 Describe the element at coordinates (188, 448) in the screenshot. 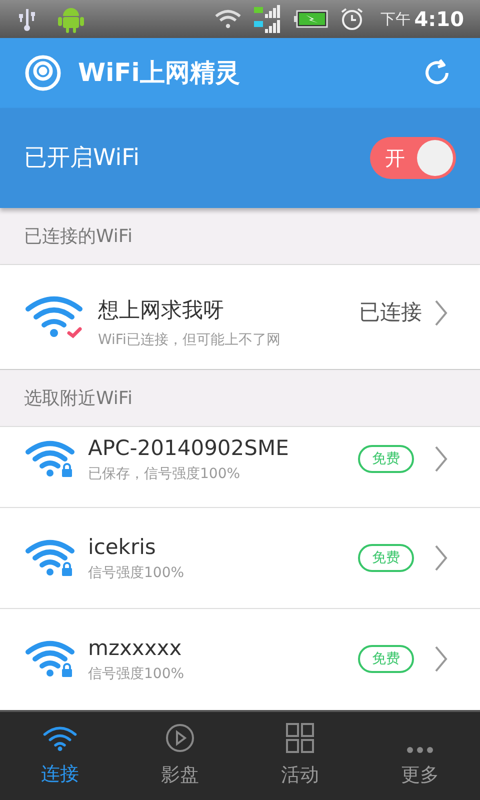

I see `network-name: APC-20140902SME` at that location.